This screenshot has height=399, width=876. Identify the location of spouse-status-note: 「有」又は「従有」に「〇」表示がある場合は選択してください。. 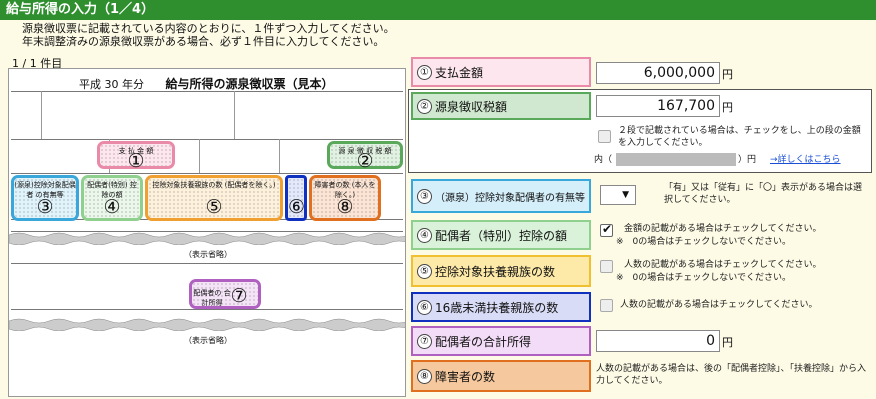
(763, 194).